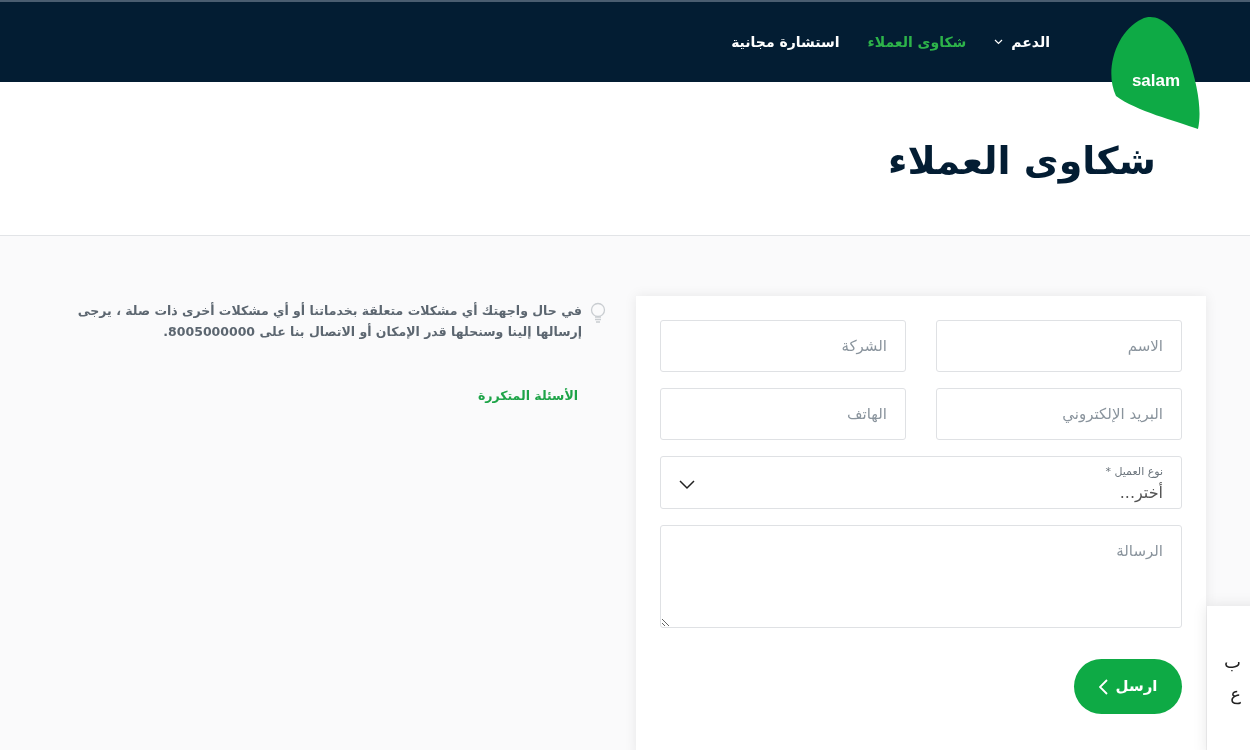 The image size is (1250, 750). I want to click on page-title: شكاوى العملاء, so click(1022, 161).